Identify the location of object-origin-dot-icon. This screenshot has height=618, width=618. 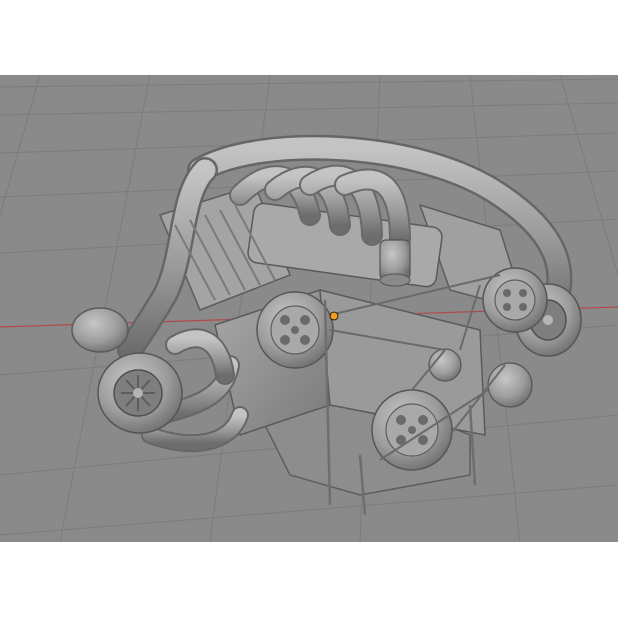
(334, 316).